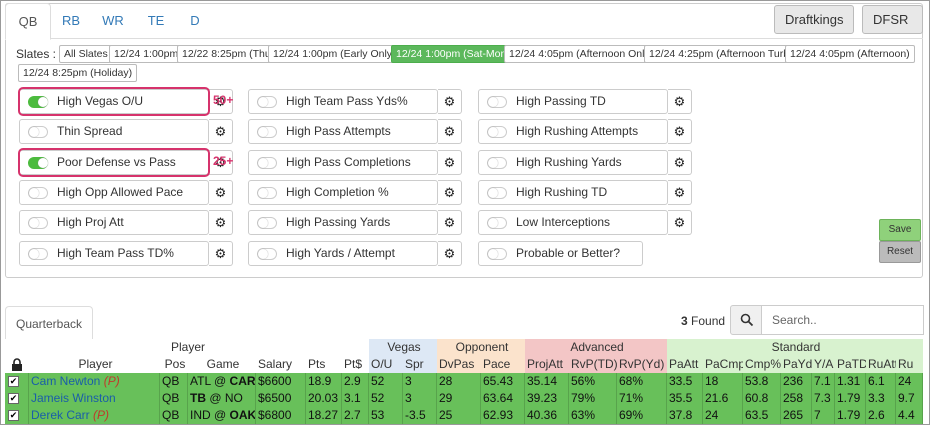 The image size is (930, 425). Describe the element at coordinates (814, 27) in the screenshot. I see `site-dropdown: Draftkings` at that location.